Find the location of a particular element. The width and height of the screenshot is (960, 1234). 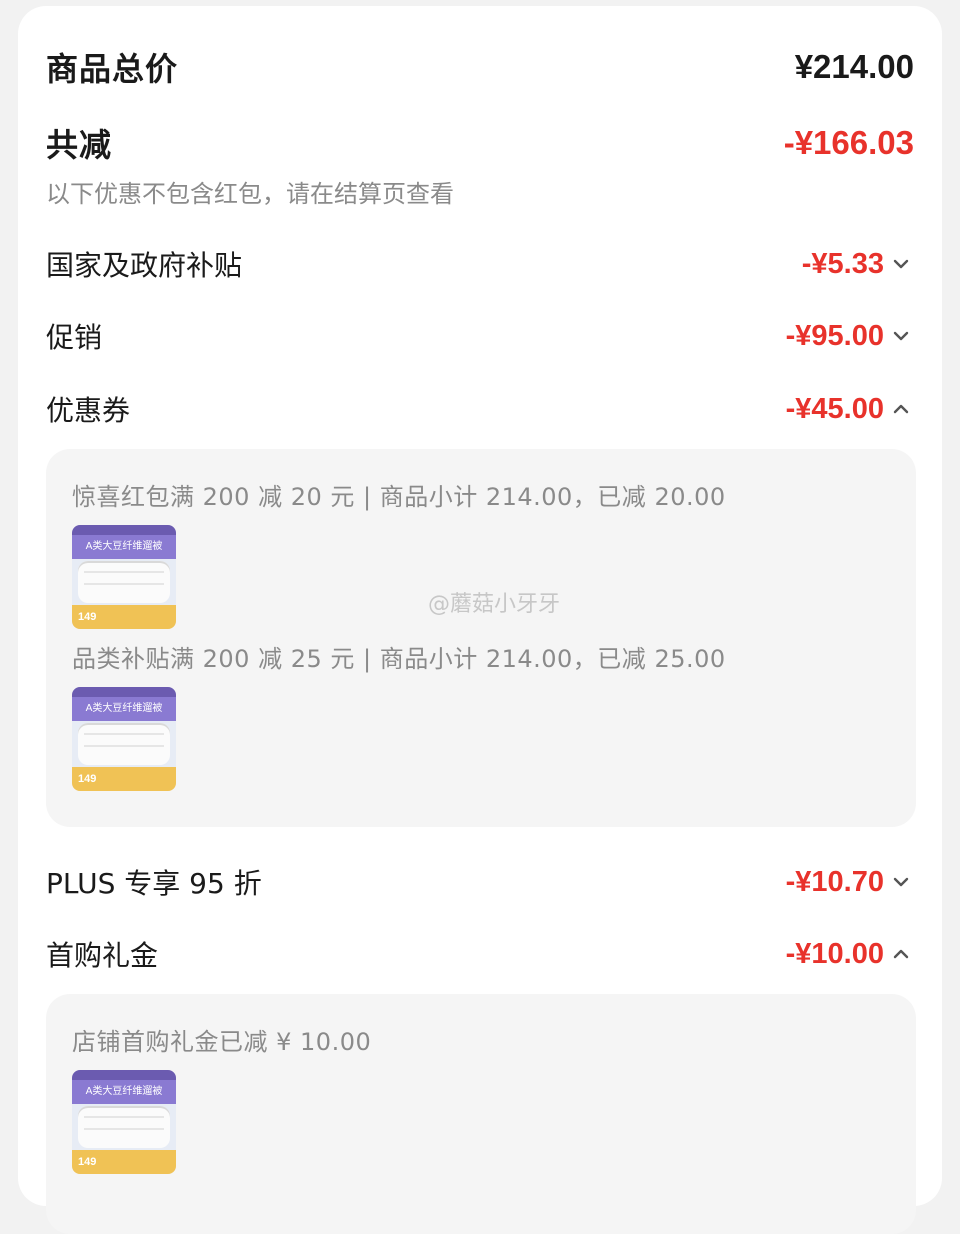

discount-value-wrap: -¥10.70 is located at coordinates (850, 882).